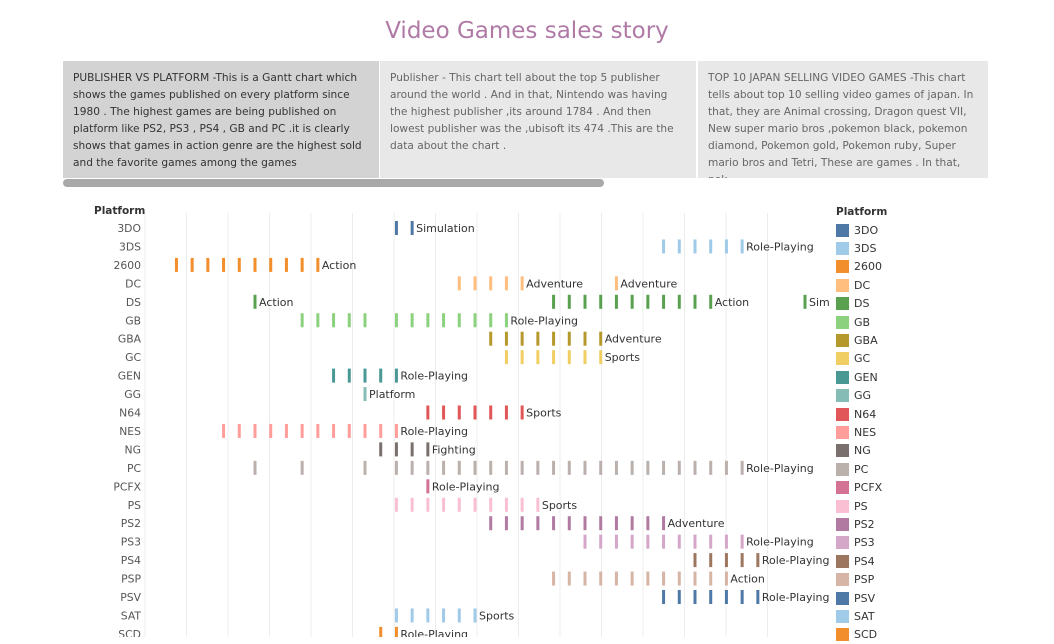  I want to click on legend-item: N64, so click(876, 414).